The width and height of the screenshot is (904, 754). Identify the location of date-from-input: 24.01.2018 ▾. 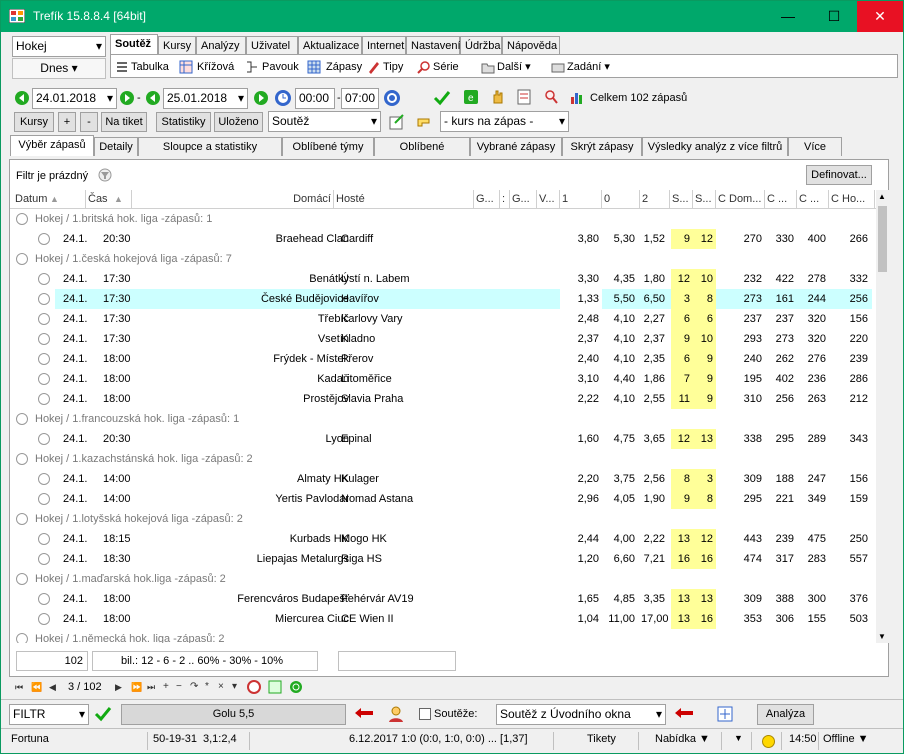
(74, 98).